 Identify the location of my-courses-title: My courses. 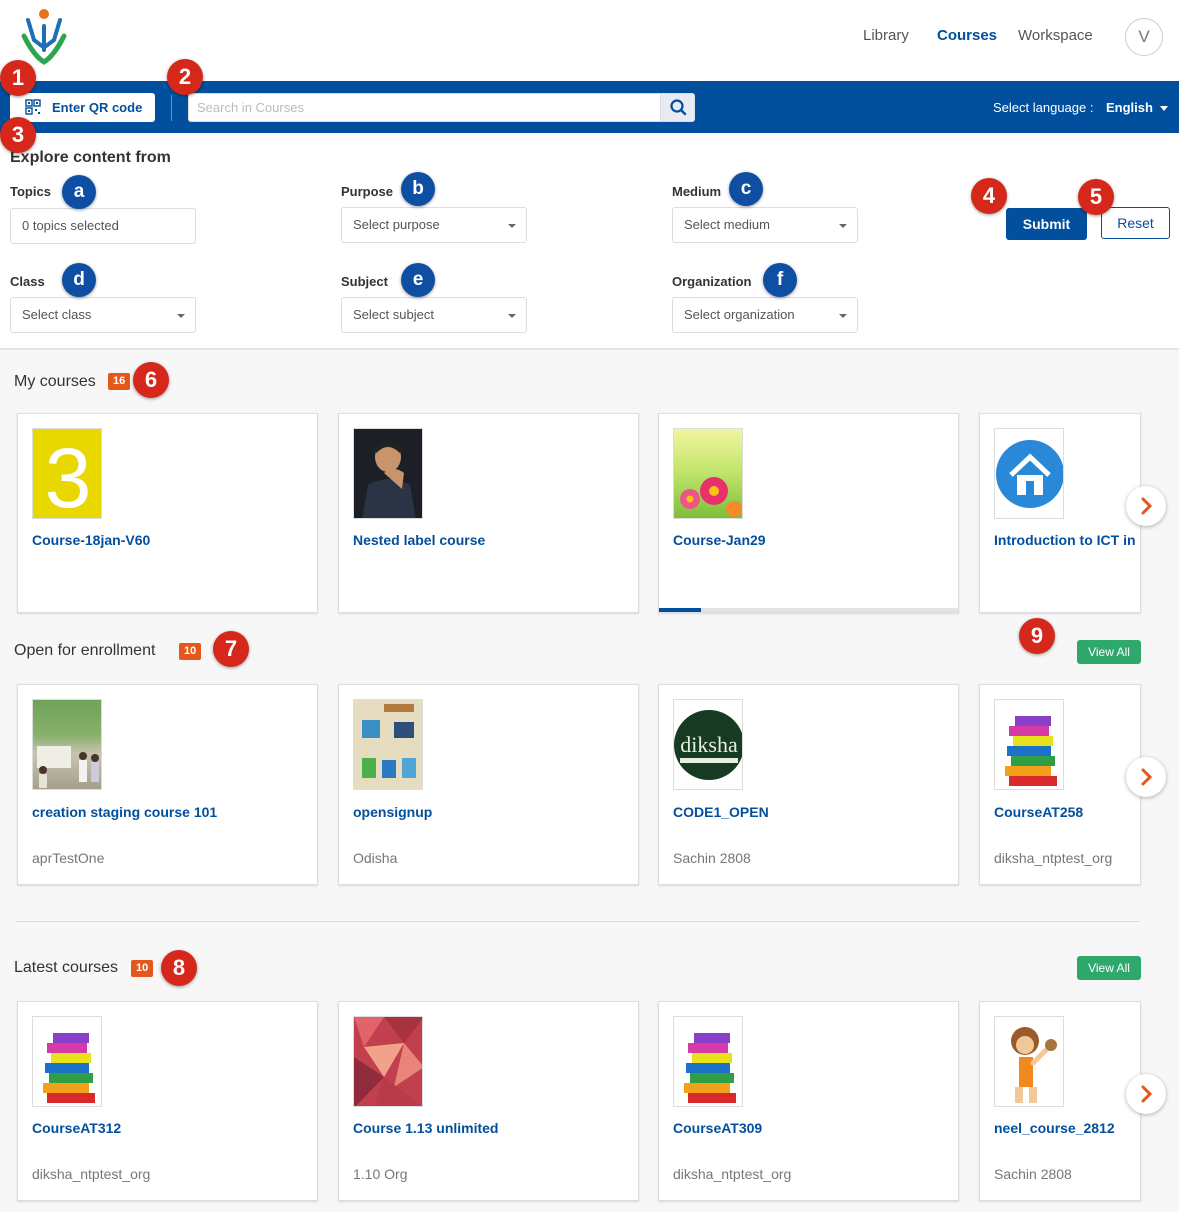
(55, 381).